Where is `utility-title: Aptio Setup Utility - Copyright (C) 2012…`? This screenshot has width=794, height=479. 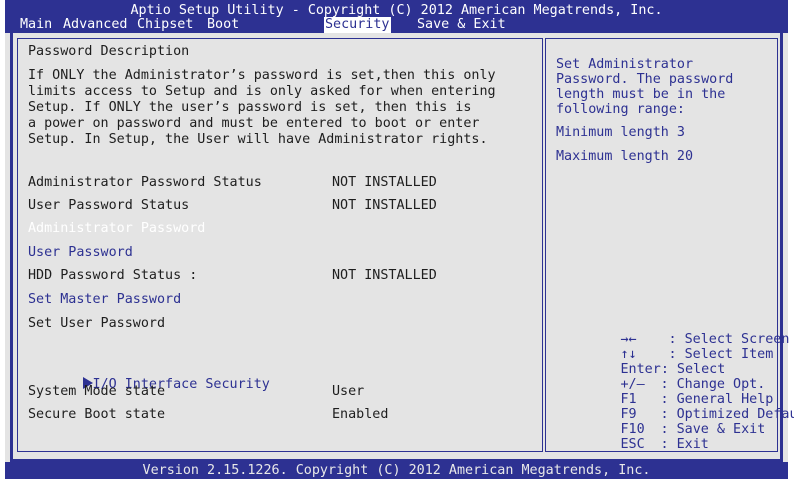 utility-title: Aptio Setup Utility - Copyright (C) 2012… is located at coordinates (396, 10).